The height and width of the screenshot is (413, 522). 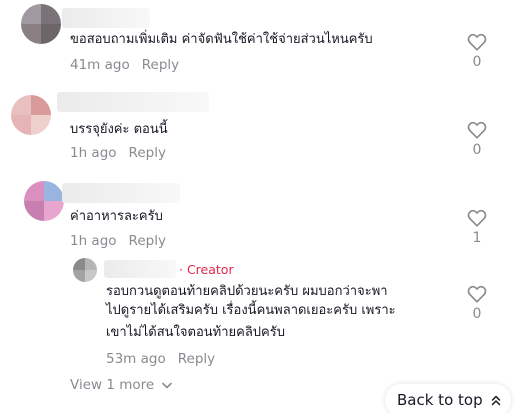 What do you see at coordinates (477, 238) in the screenshot?
I see `like-count: 1` at bounding box center [477, 238].